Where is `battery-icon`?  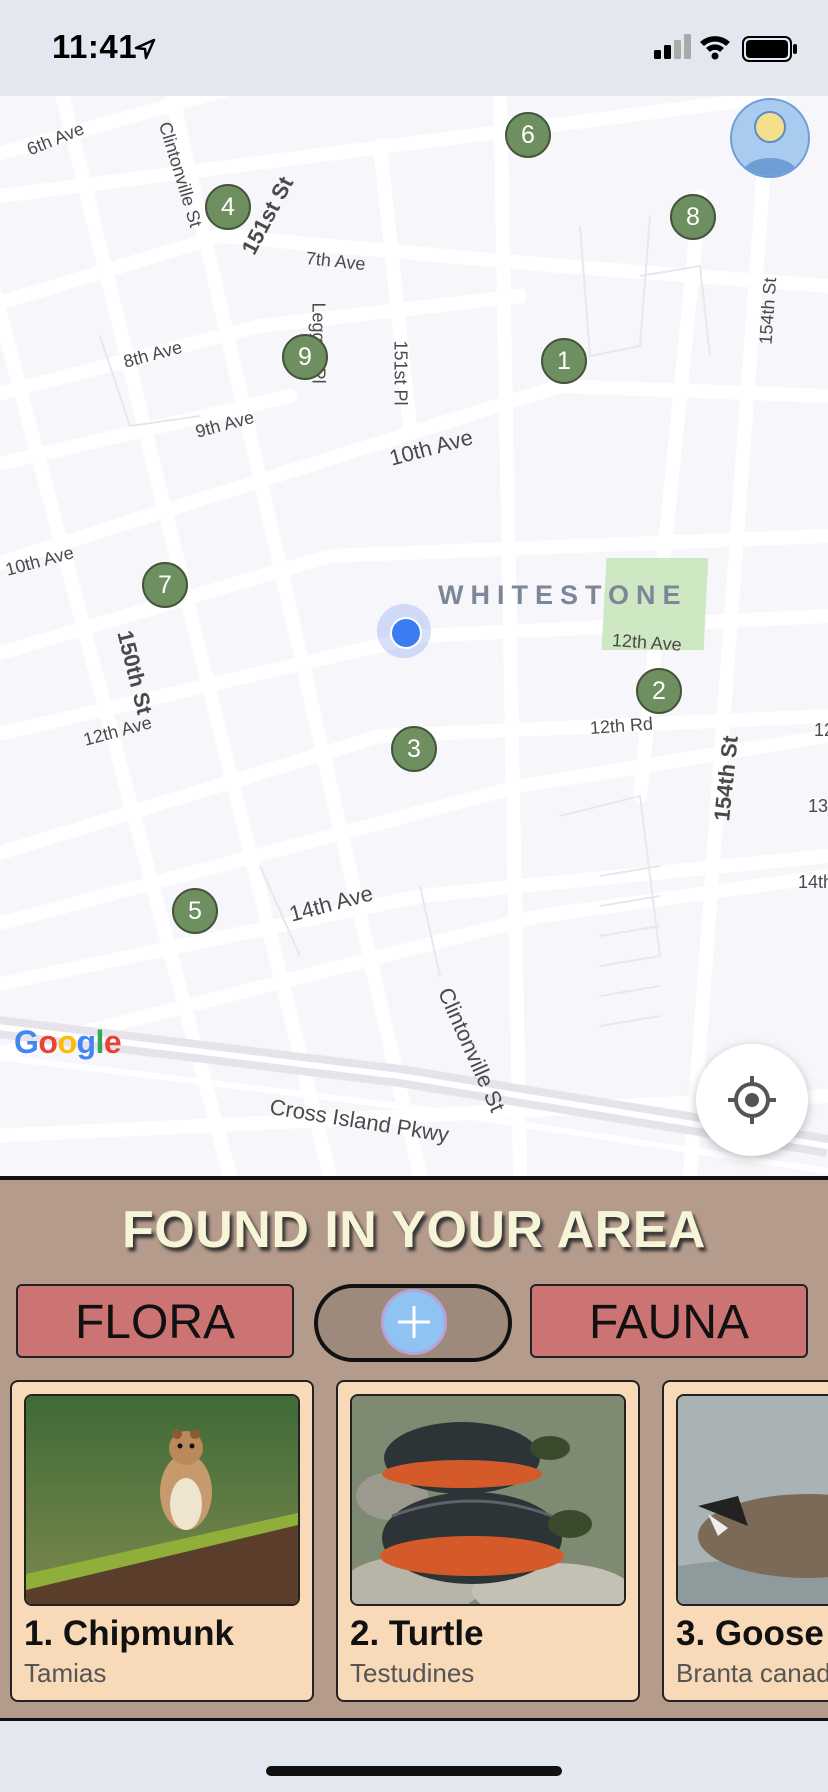
battery-icon is located at coordinates (769, 49).